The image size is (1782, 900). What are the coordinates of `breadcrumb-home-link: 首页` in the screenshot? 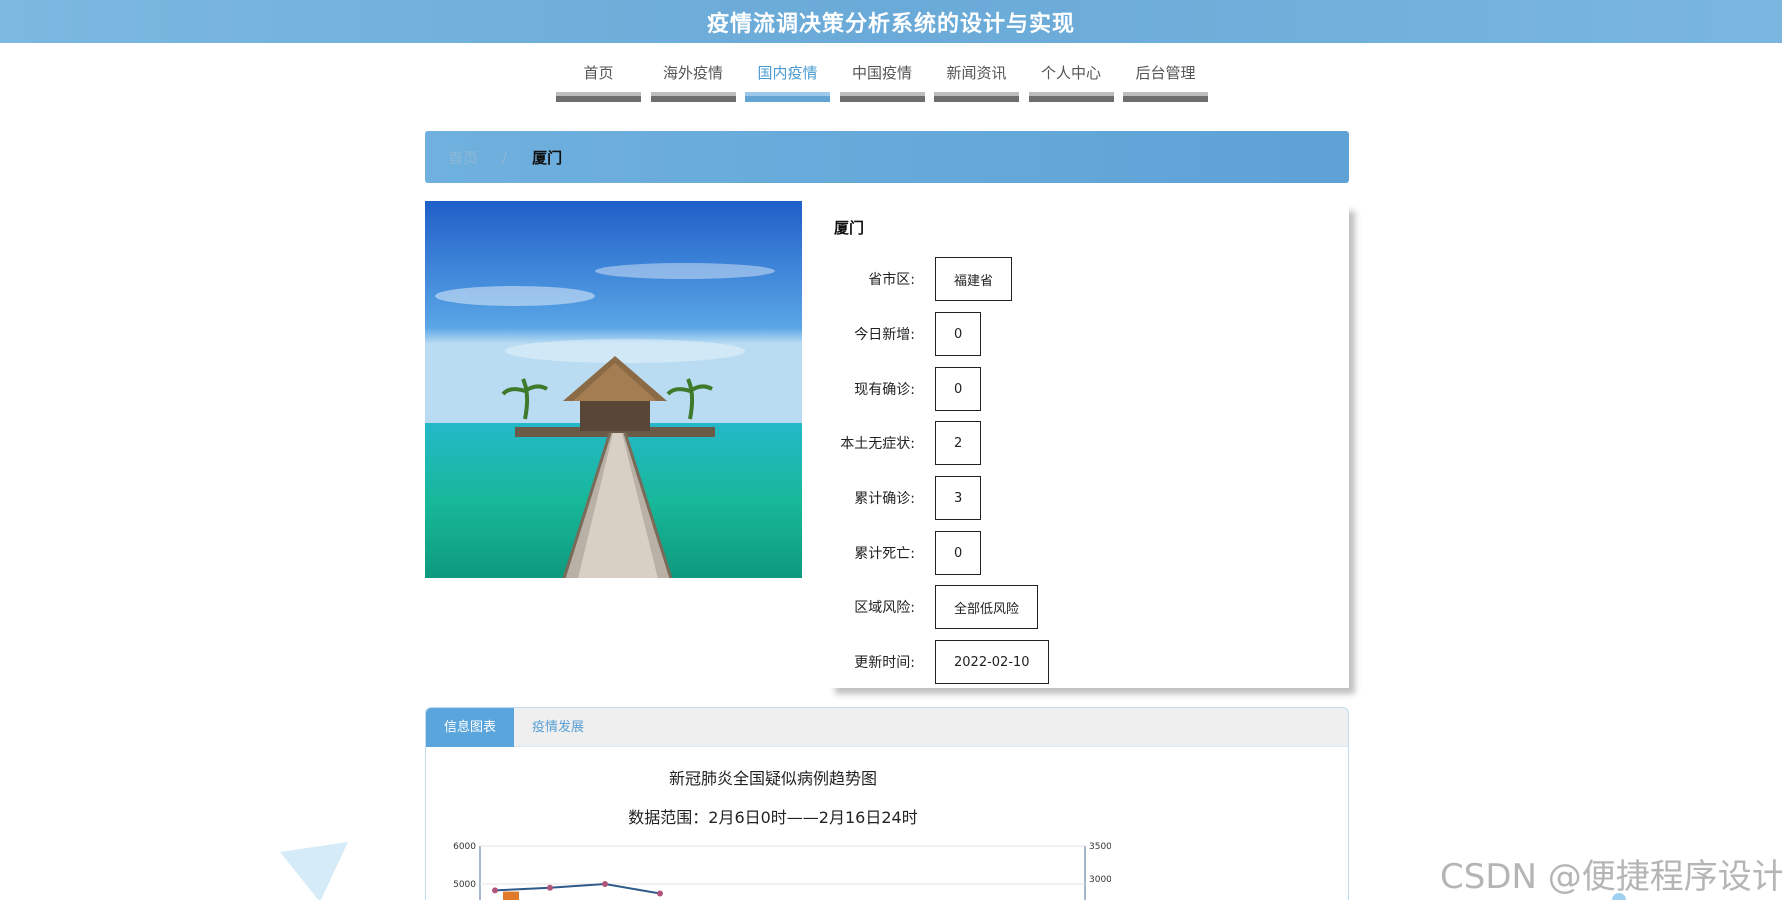 It's located at (463, 157).